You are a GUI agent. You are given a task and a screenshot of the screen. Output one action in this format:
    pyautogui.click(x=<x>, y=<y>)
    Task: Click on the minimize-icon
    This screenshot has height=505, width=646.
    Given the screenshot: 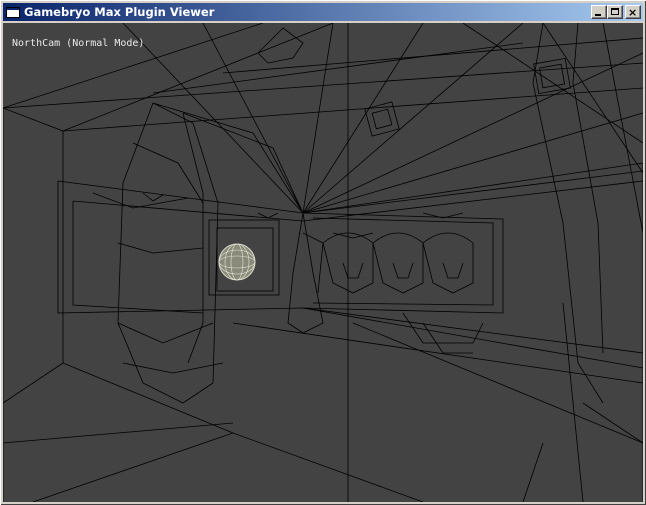 What is the action you would take?
    pyautogui.click(x=598, y=15)
    